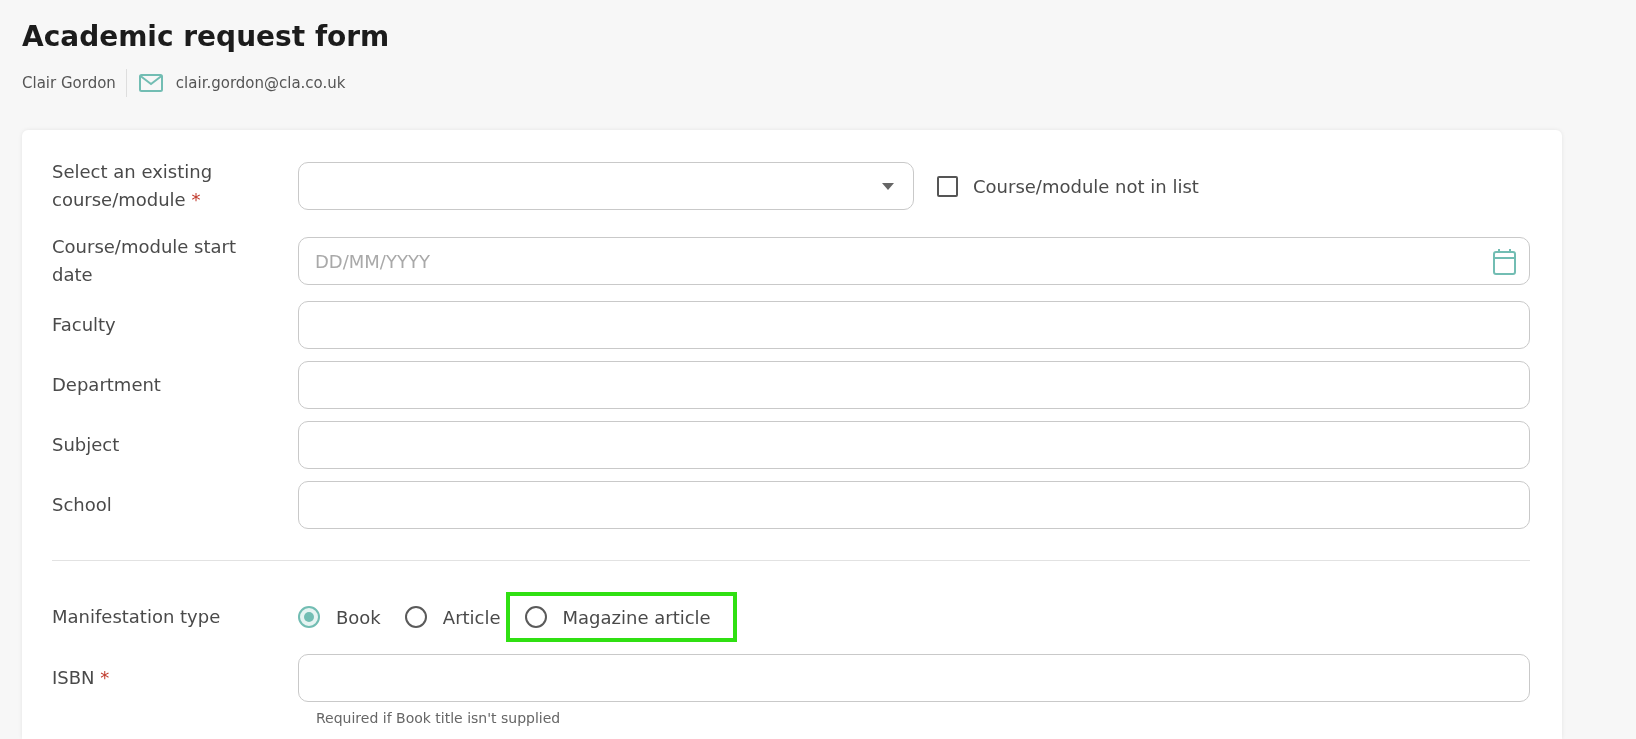 This screenshot has width=1636, height=739. What do you see at coordinates (106, 384) in the screenshot?
I see `field-label: Department` at bounding box center [106, 384].